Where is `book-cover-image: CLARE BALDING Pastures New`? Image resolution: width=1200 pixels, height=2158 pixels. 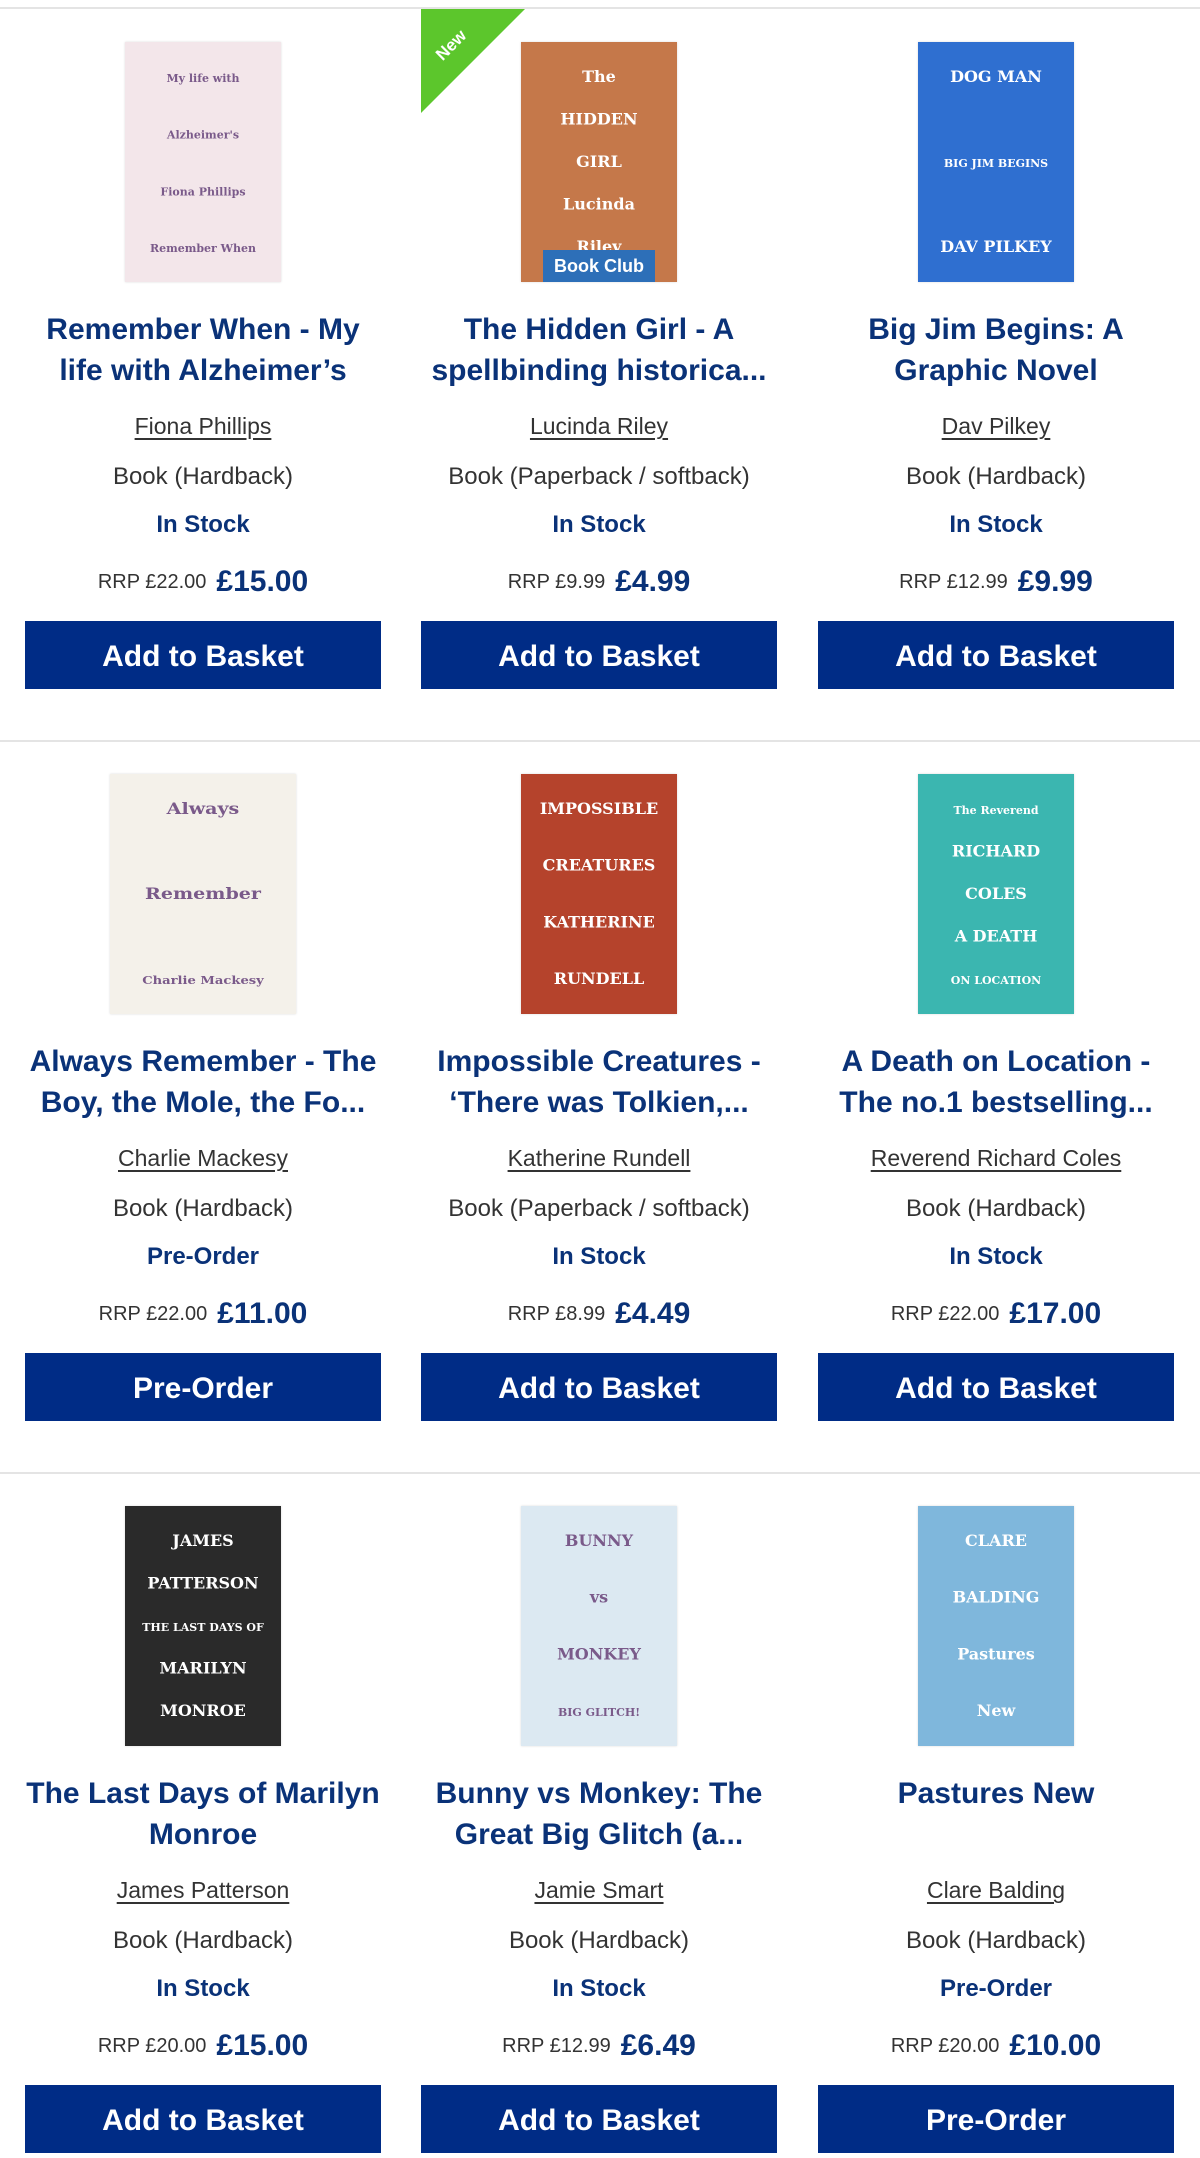 book-cover-image: CLARE BALDING Pastures New is located at coordinates (996, 1626).